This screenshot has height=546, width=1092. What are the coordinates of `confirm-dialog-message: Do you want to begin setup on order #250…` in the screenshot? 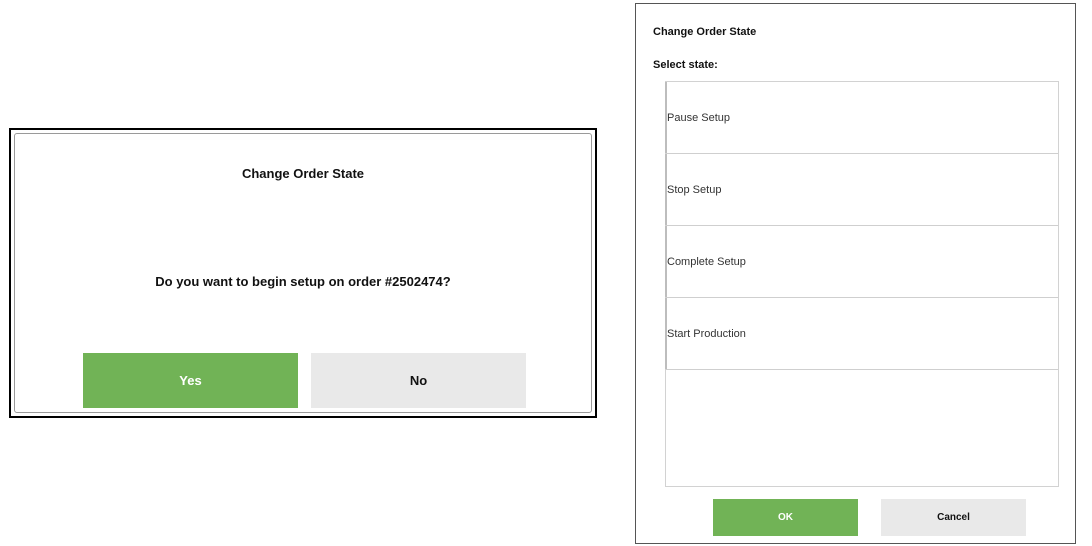 It's located at (303, 281).